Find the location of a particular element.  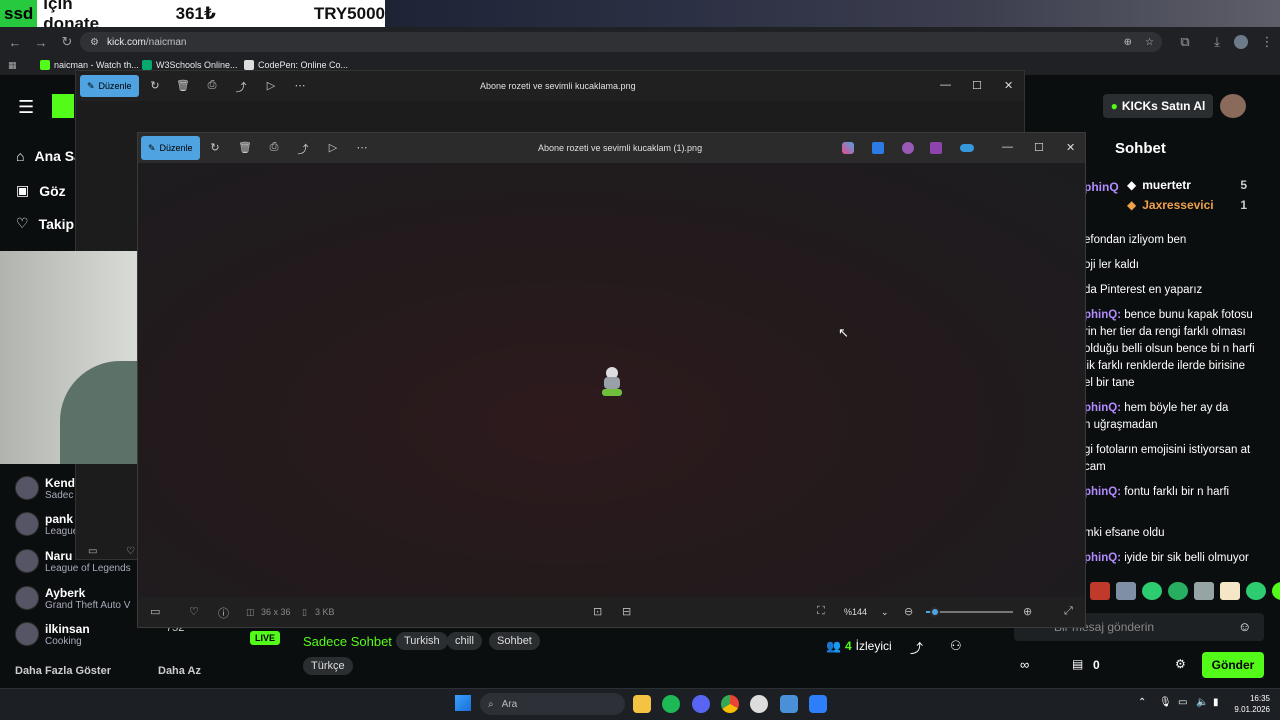

photos-app-icon is located at coordinates (936, 148).